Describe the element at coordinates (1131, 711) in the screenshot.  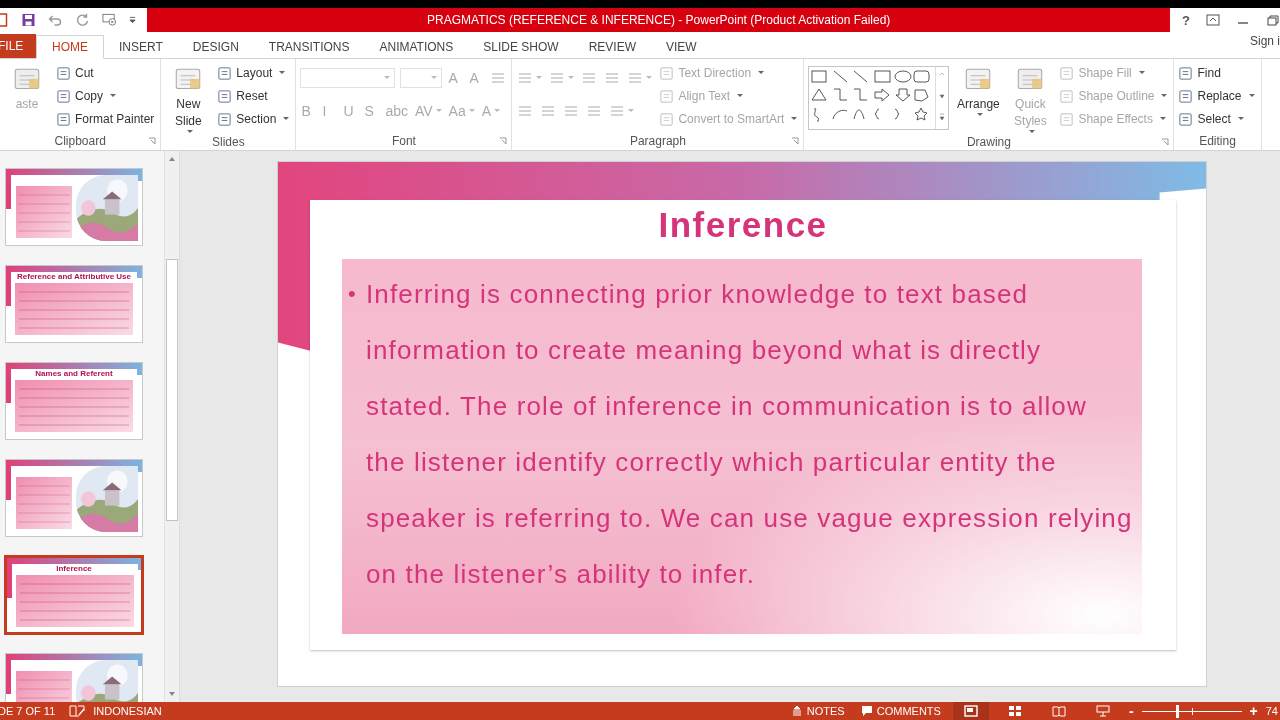
I see `zoom-out-button: -` at that location.